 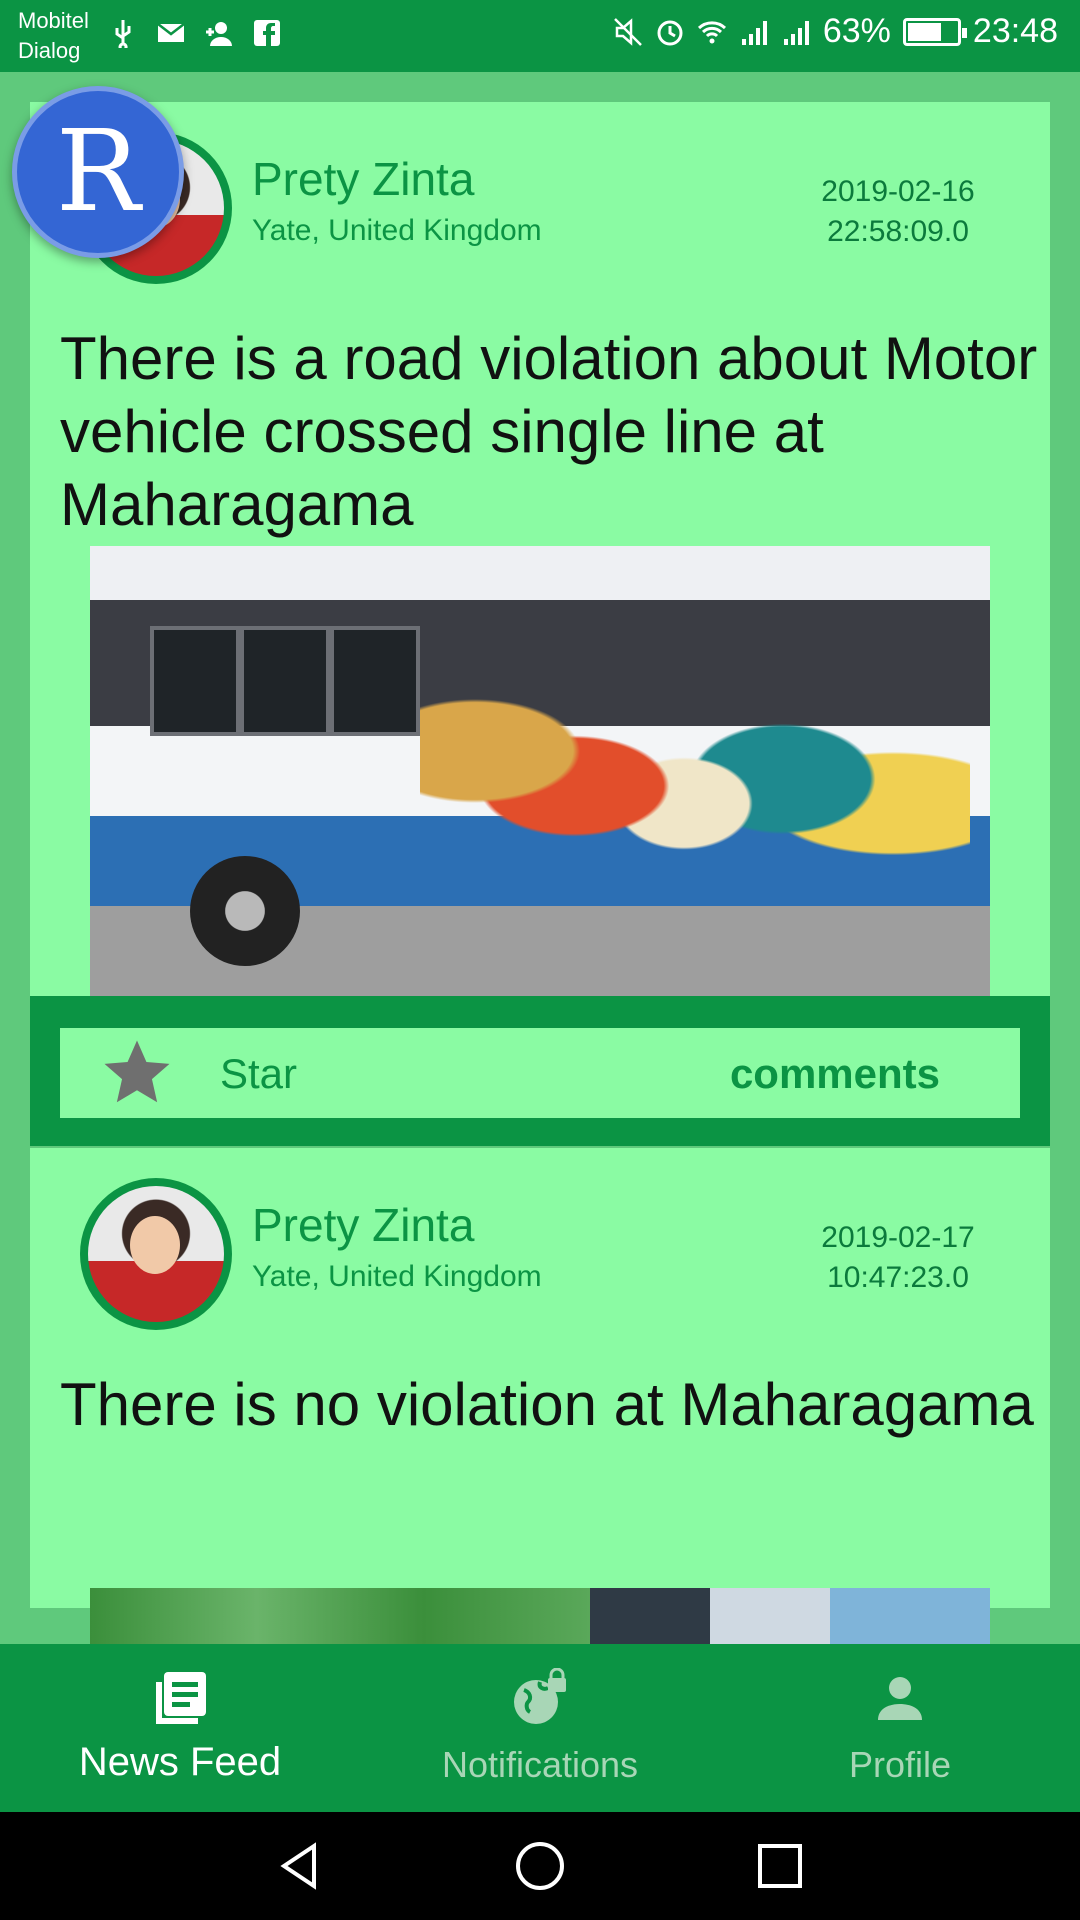 I want to click on floating-app-bubble: R, so click(x=98, y=172).